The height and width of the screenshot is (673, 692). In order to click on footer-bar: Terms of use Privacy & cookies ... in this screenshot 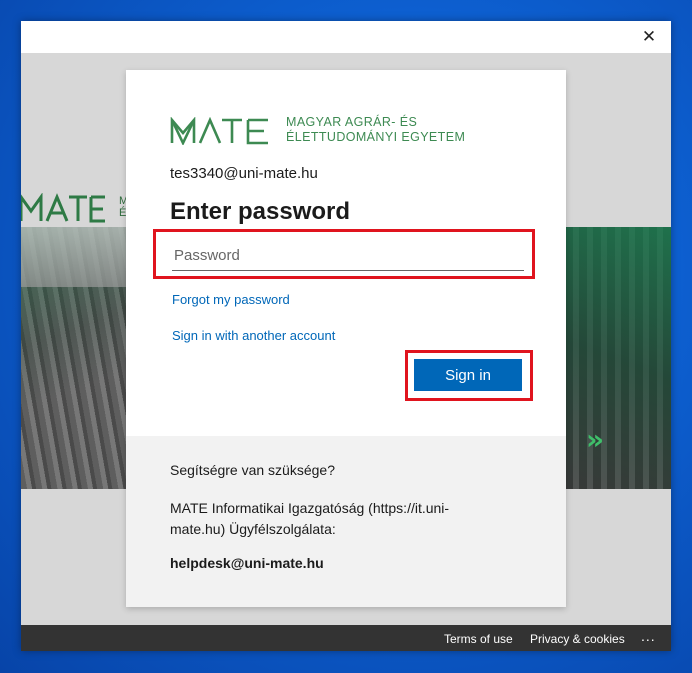, I will do `click(346, 638)`.